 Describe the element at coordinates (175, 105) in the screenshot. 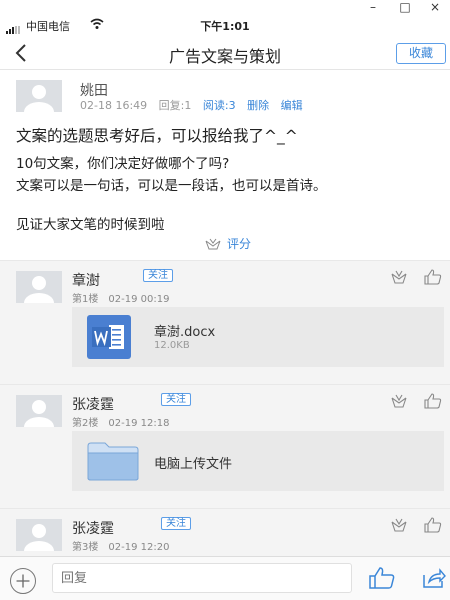

I see `reply-count: 回复:1` at that location.